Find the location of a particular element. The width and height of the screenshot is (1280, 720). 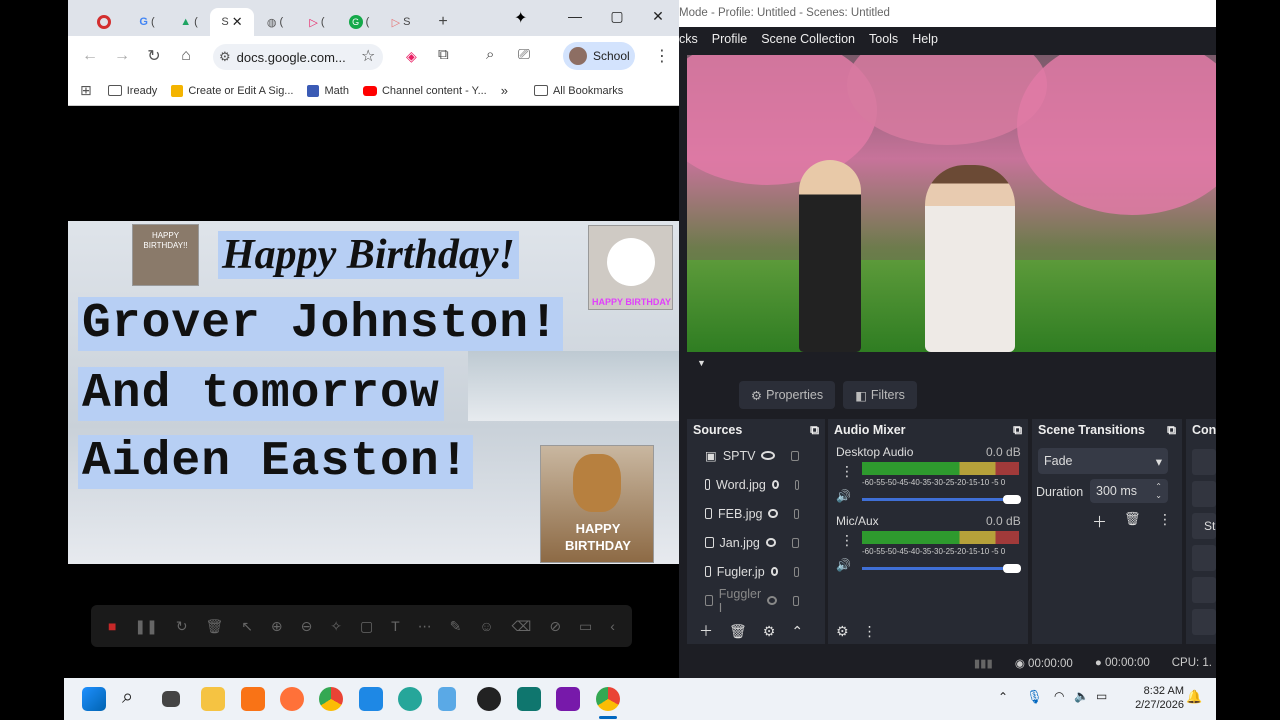

search-tab-icon: ⌕ is located at coordinates (490, 54).